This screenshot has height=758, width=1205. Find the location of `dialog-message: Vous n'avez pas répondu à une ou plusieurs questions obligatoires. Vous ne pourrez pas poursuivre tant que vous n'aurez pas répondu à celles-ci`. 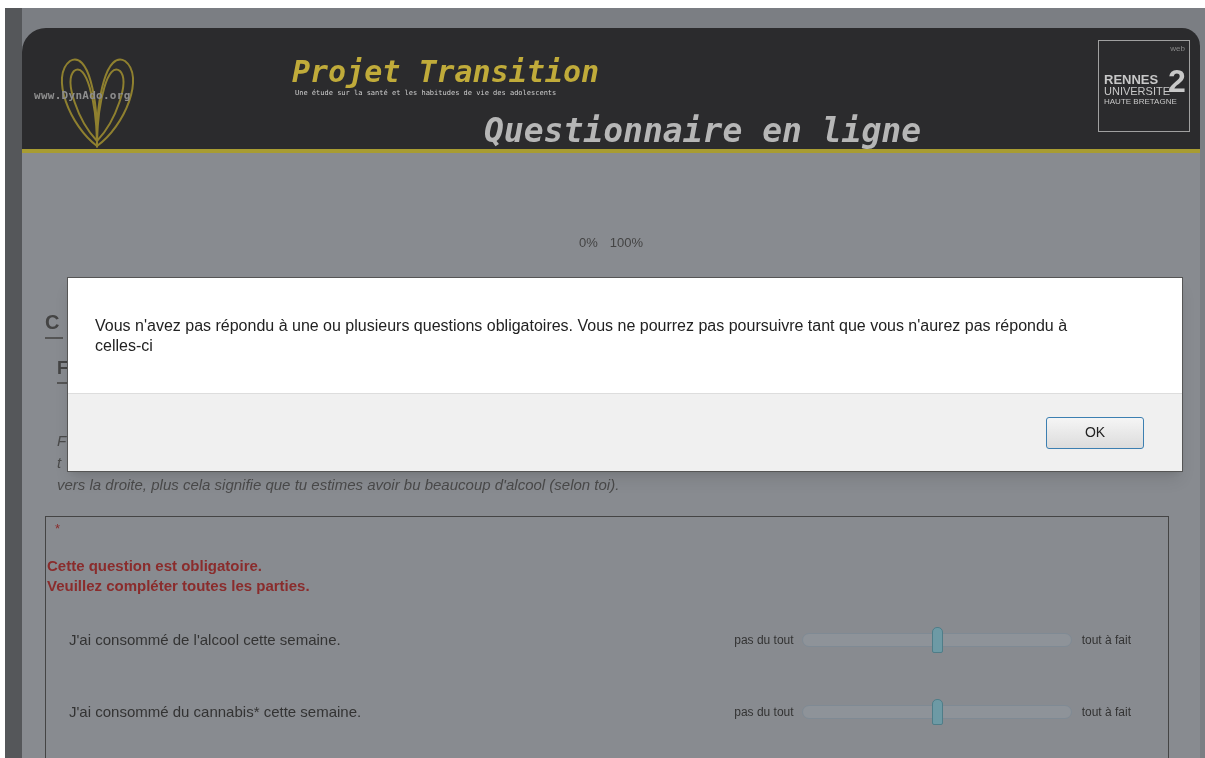

dialog-message: Vous n'avez pas répondu à une ou plusieurs questions obligatoires. Vous ne pourrez pas poursuivre tant que vous n'aurez pas répondu à celles-ci is located at coordinates (582, 336).